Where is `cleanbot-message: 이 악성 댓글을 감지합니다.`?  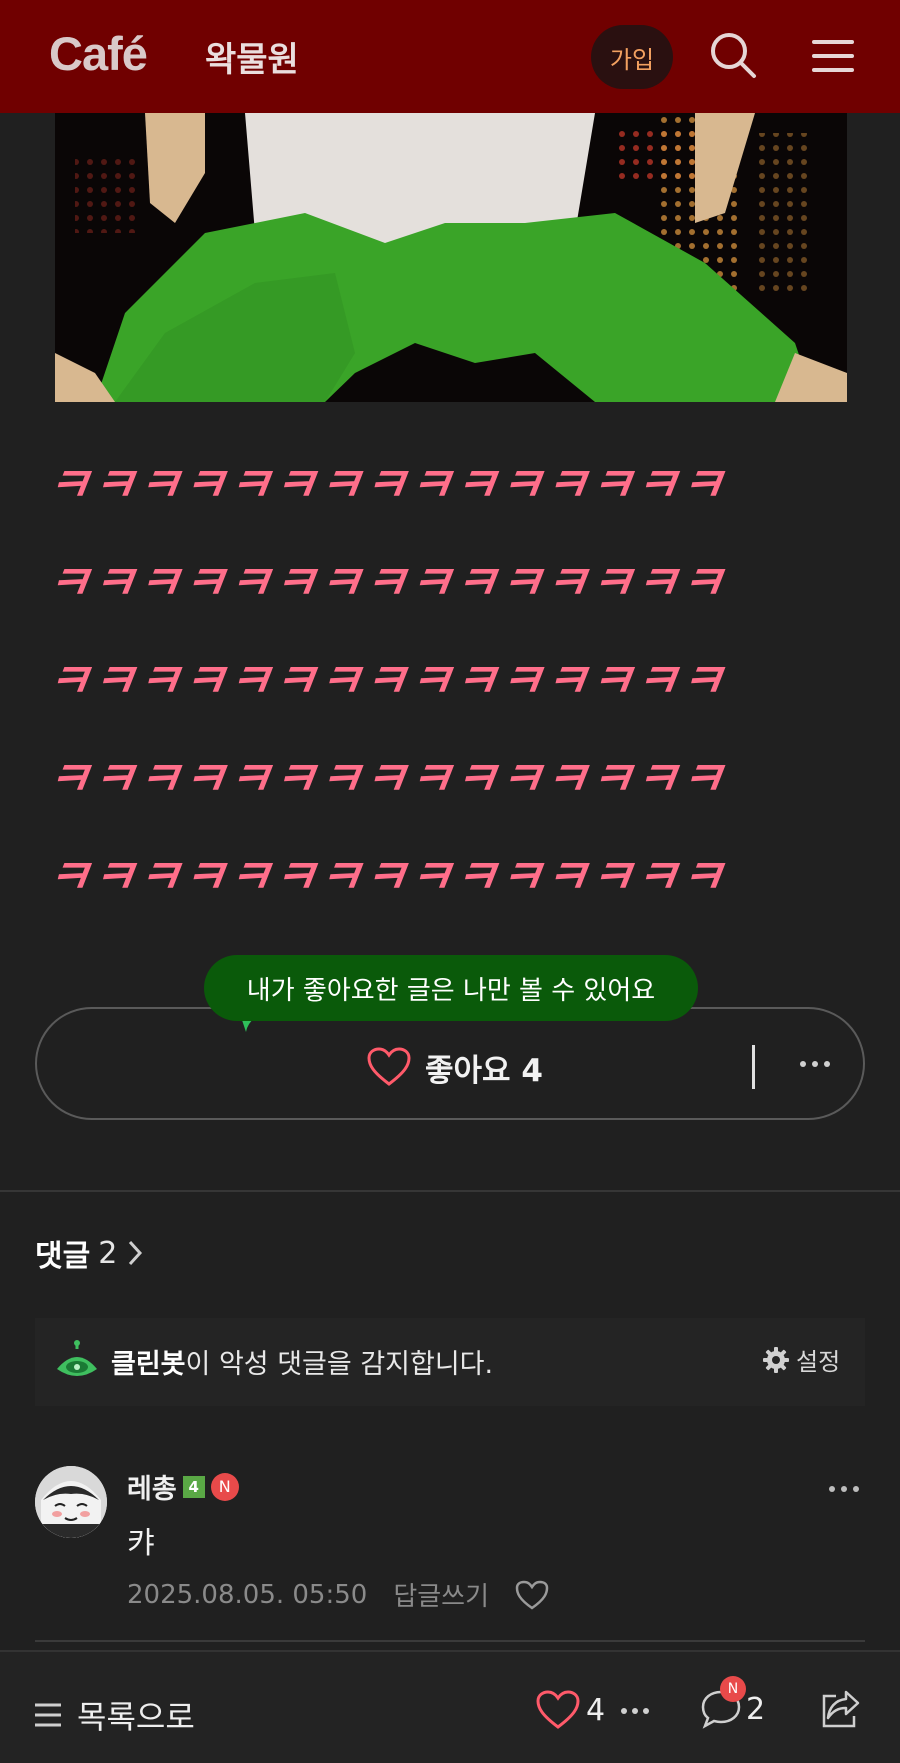 cleanbot-message: 이 악성 댓글을 감지합니다. is located at coordinates (339, 1364).